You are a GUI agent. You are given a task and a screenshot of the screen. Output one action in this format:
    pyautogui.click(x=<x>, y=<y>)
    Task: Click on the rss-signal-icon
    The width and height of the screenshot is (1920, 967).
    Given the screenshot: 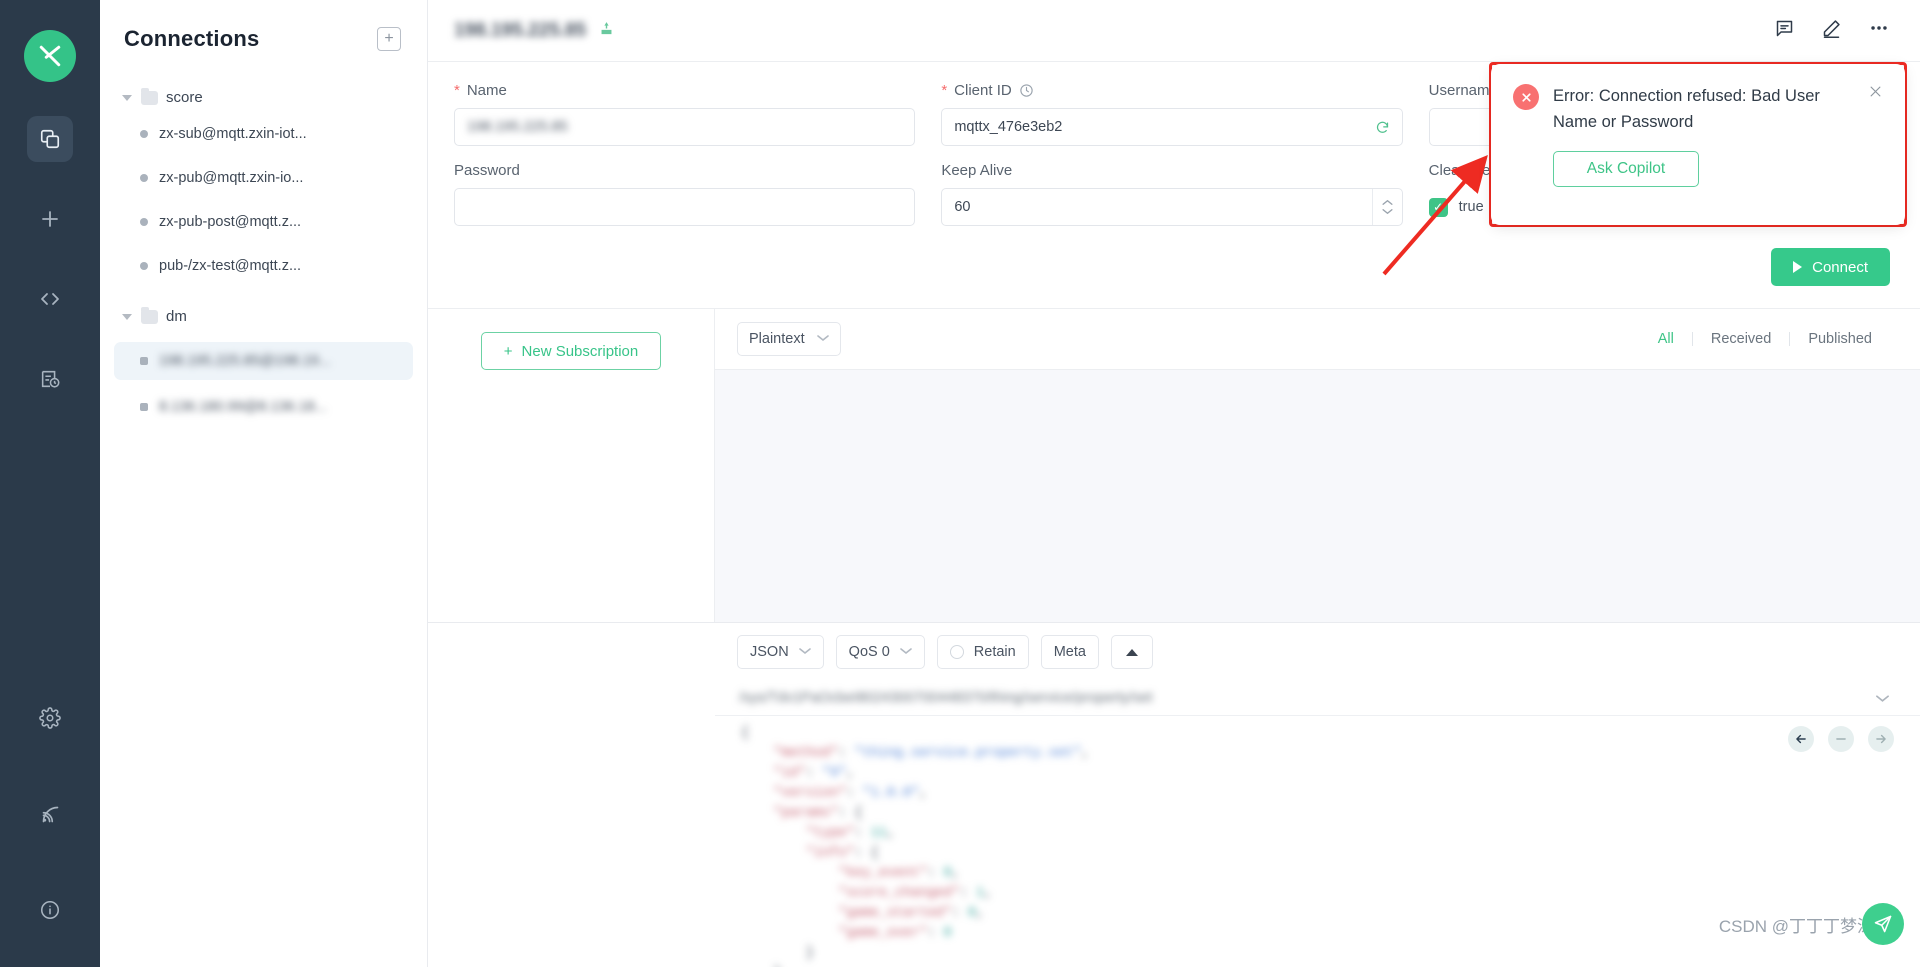 What is the action you would take?
    pyautogui.click(x=50, y=814)
    